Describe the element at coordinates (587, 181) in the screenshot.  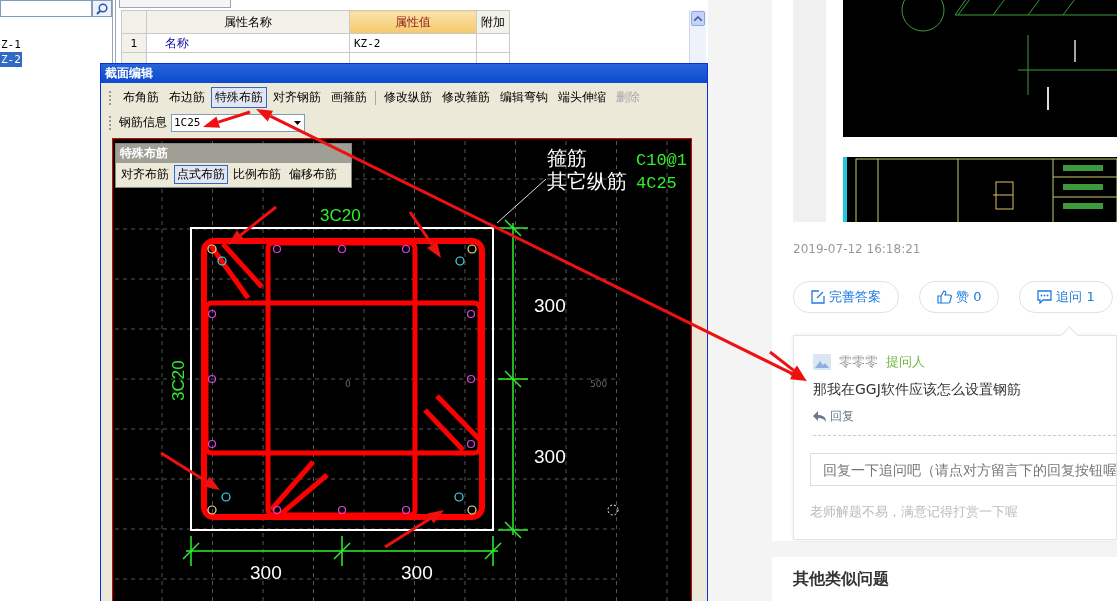
I see `legend-label: 其它纵筋` at that location.